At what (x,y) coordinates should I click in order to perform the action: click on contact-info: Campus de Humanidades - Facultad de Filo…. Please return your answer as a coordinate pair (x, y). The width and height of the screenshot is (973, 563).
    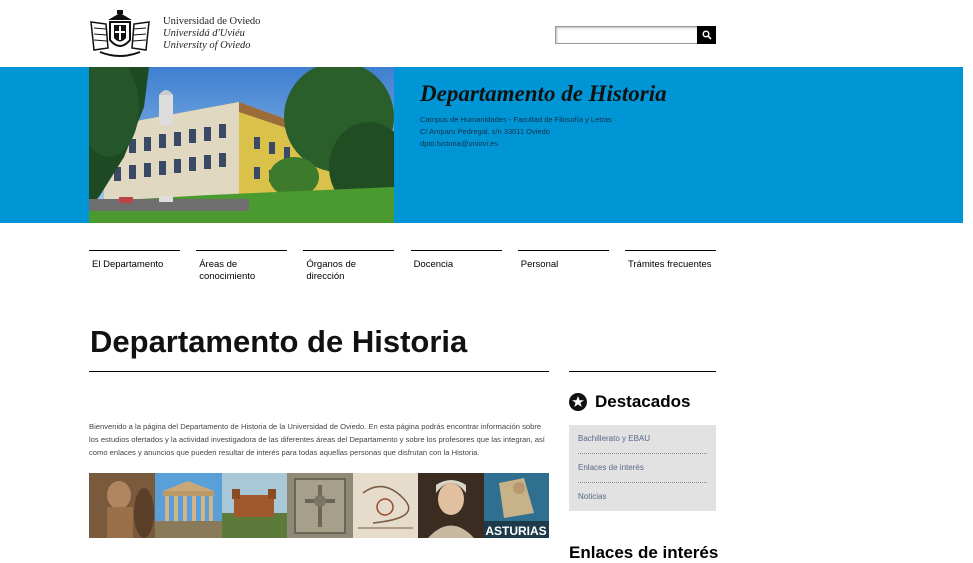
    Looking at the image, I should click on (516, 132).